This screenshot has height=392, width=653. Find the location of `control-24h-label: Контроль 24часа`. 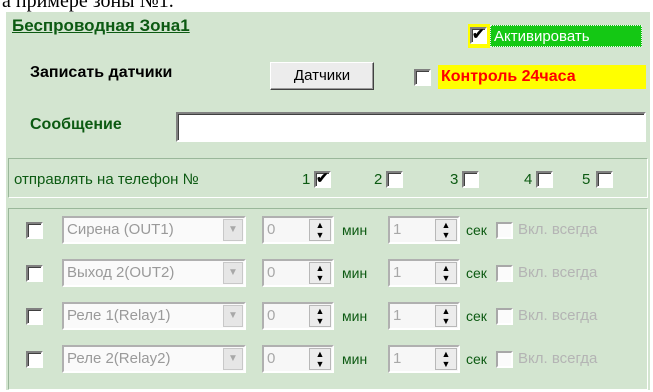

control-24h-label: Контроль 24часа is located at coordinates (542, 77).